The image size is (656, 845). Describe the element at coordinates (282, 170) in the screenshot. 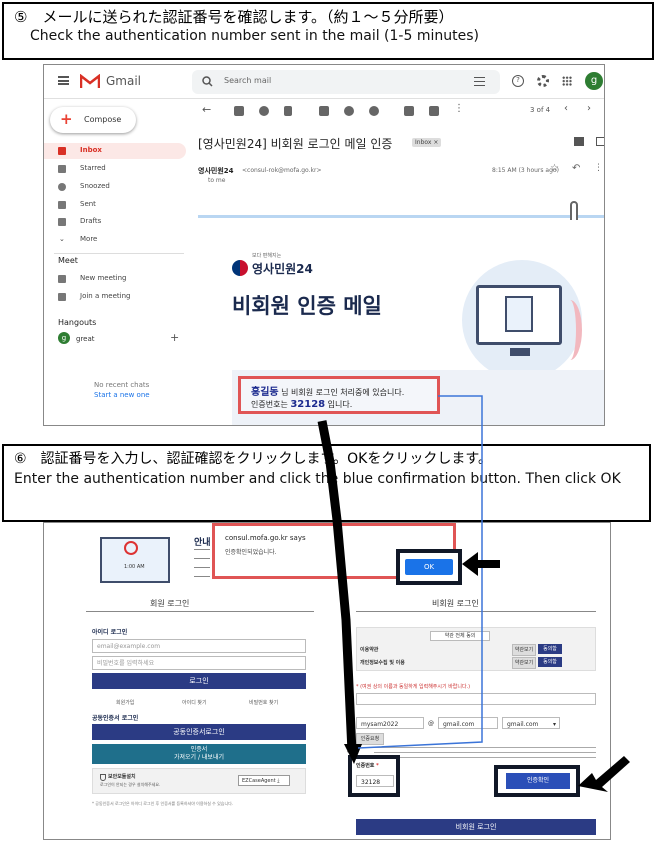

I see `sender-email: <consul-rok@mofa.go.kr>` at that location.